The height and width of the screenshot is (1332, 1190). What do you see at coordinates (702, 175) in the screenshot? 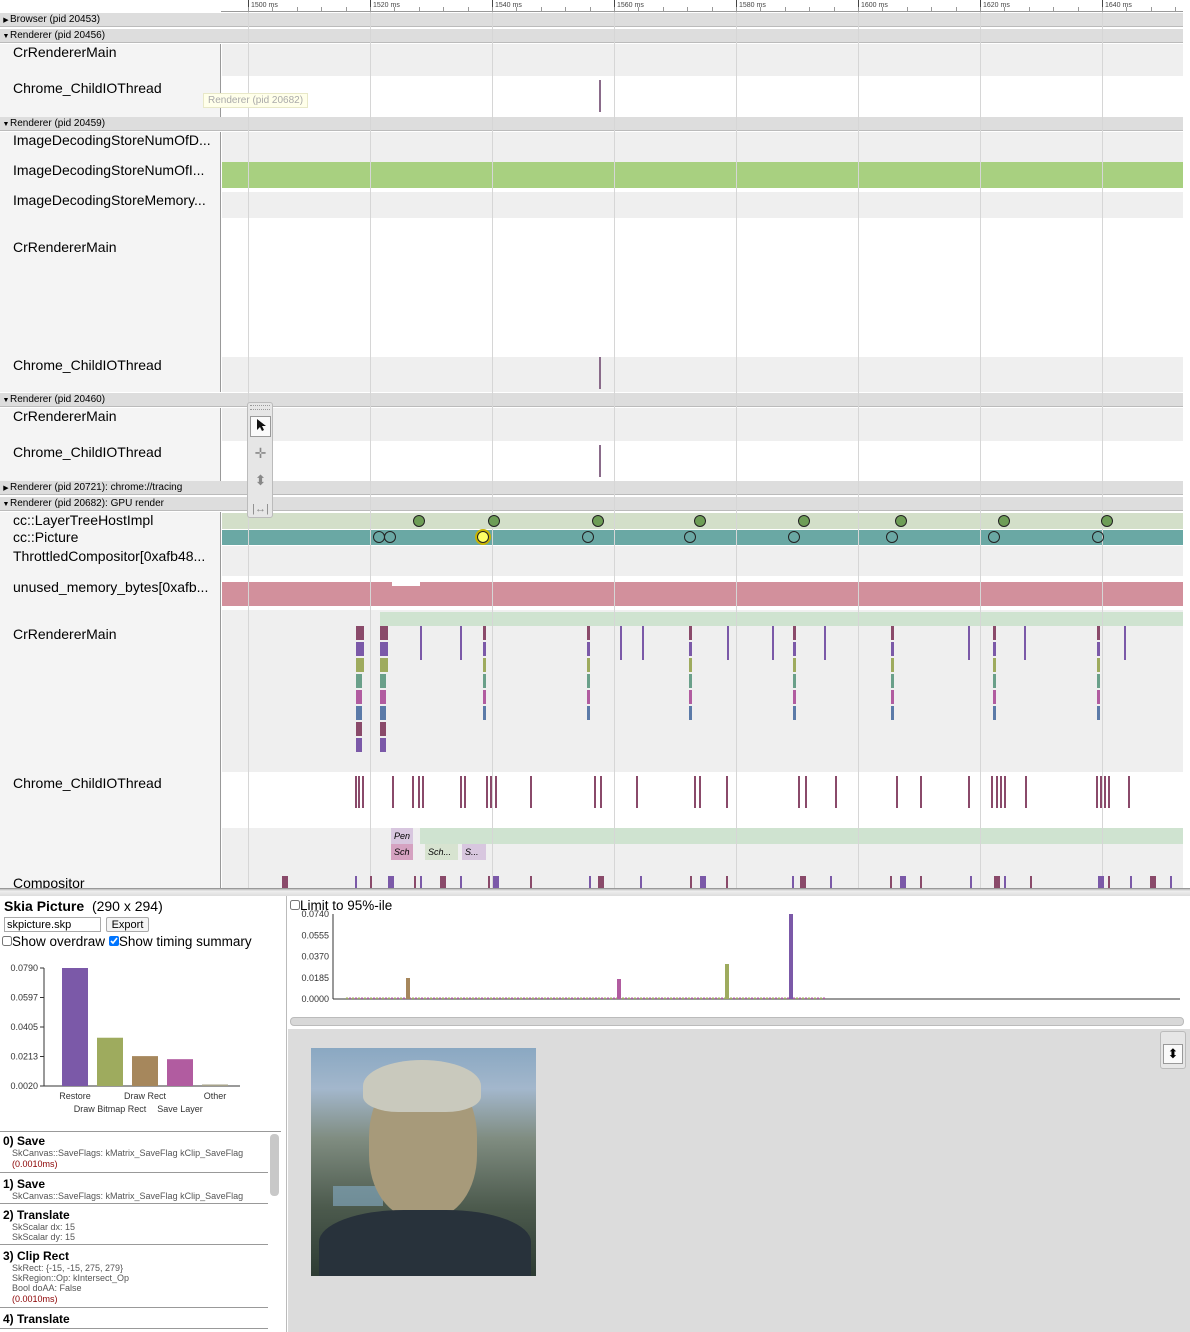
I see `counter-track` at bounding box center [702, 175].